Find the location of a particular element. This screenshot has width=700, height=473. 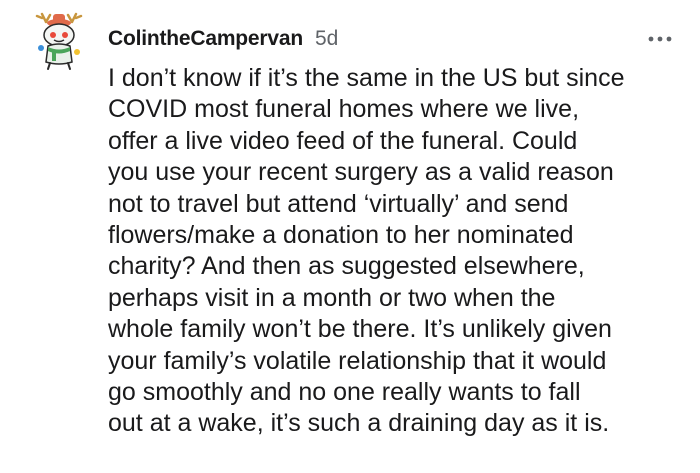

comment-header: ColintheCampervan 5d is located at coordinates (394, 39).